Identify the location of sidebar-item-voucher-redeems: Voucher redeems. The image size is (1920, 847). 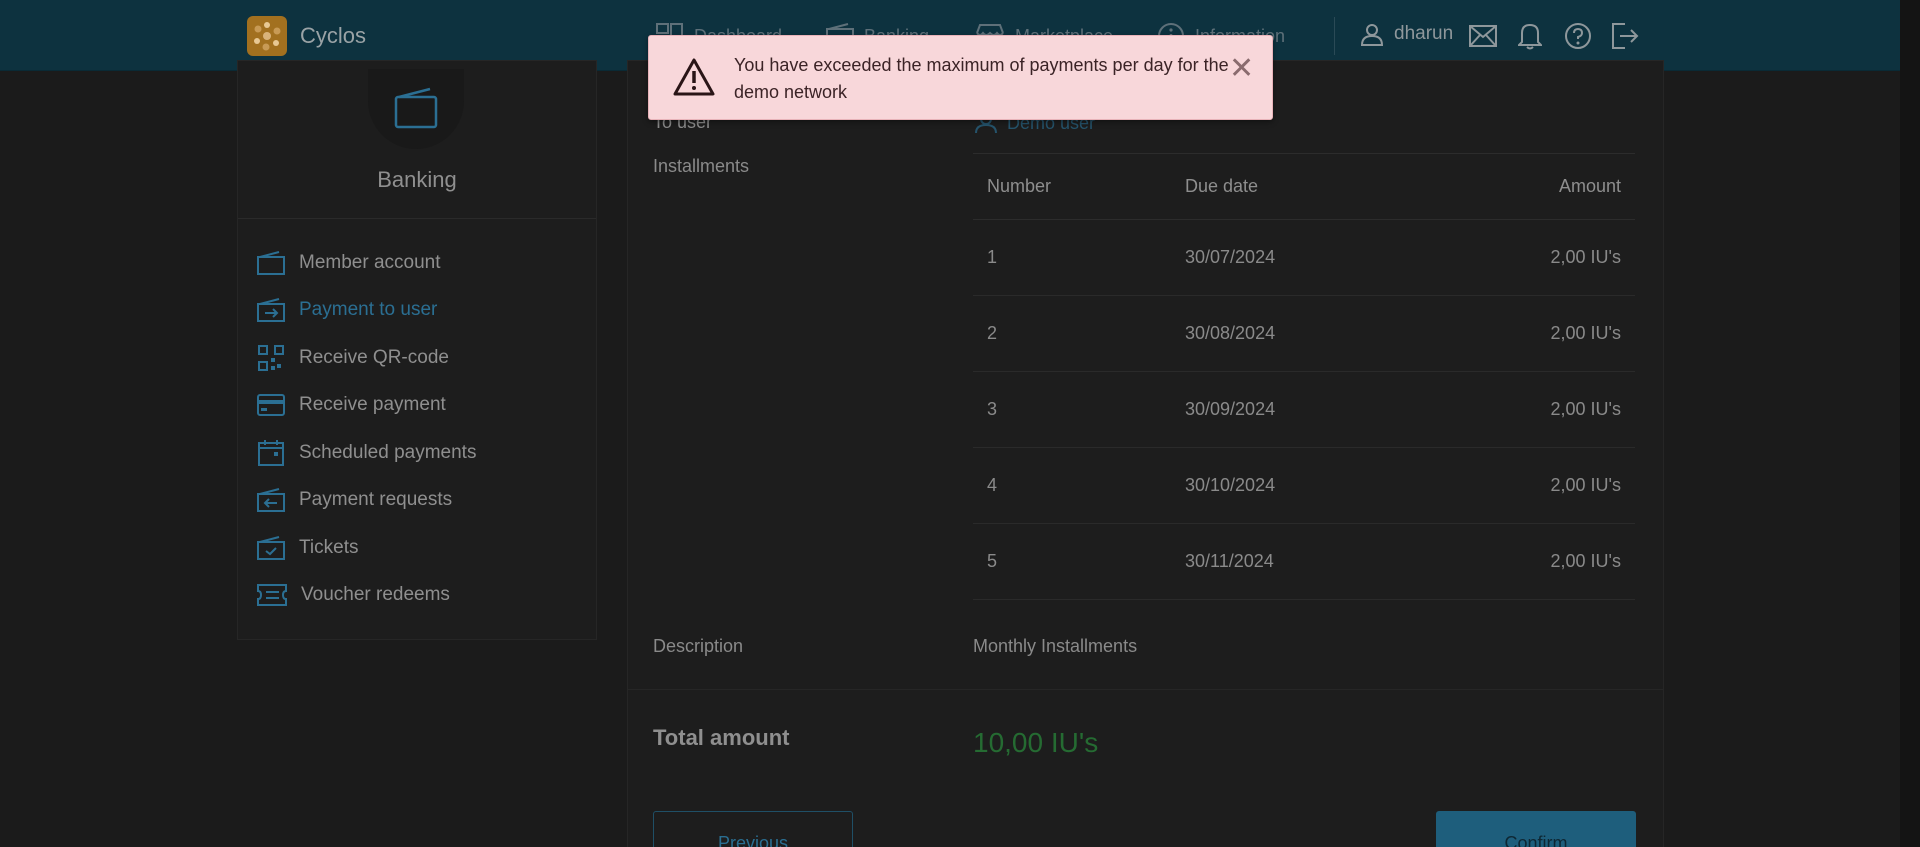
(417, 596).